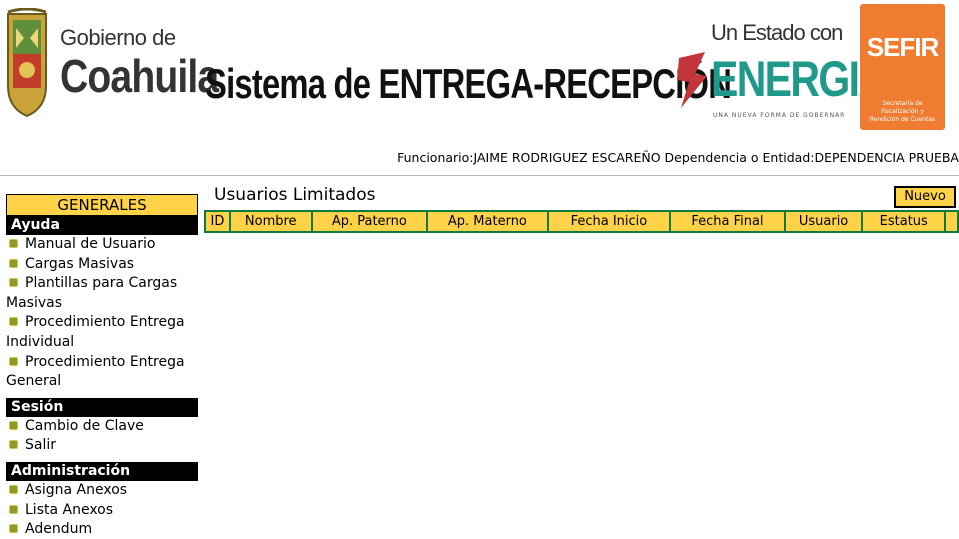  I want to click on menu-item-salir: Salir, so click(102, 446).